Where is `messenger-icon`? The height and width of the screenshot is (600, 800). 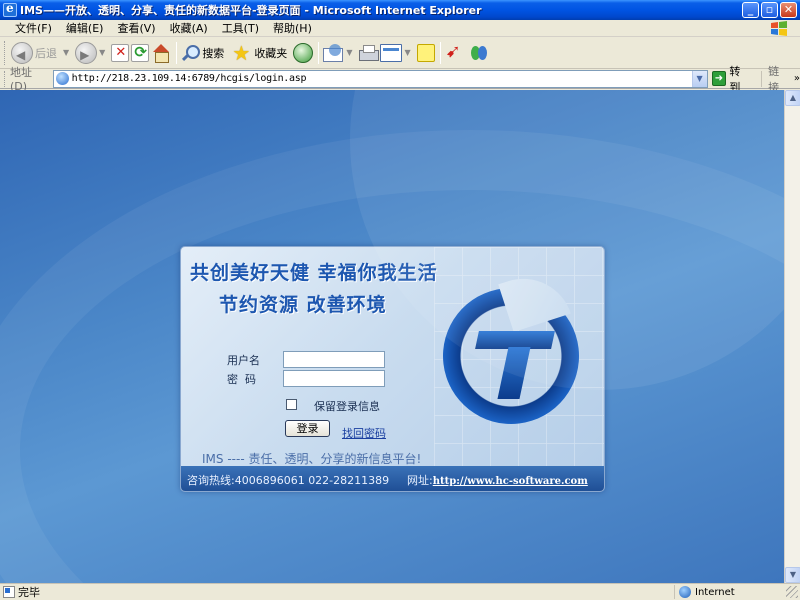 messenger-icon is located at coordinates (479, 53).